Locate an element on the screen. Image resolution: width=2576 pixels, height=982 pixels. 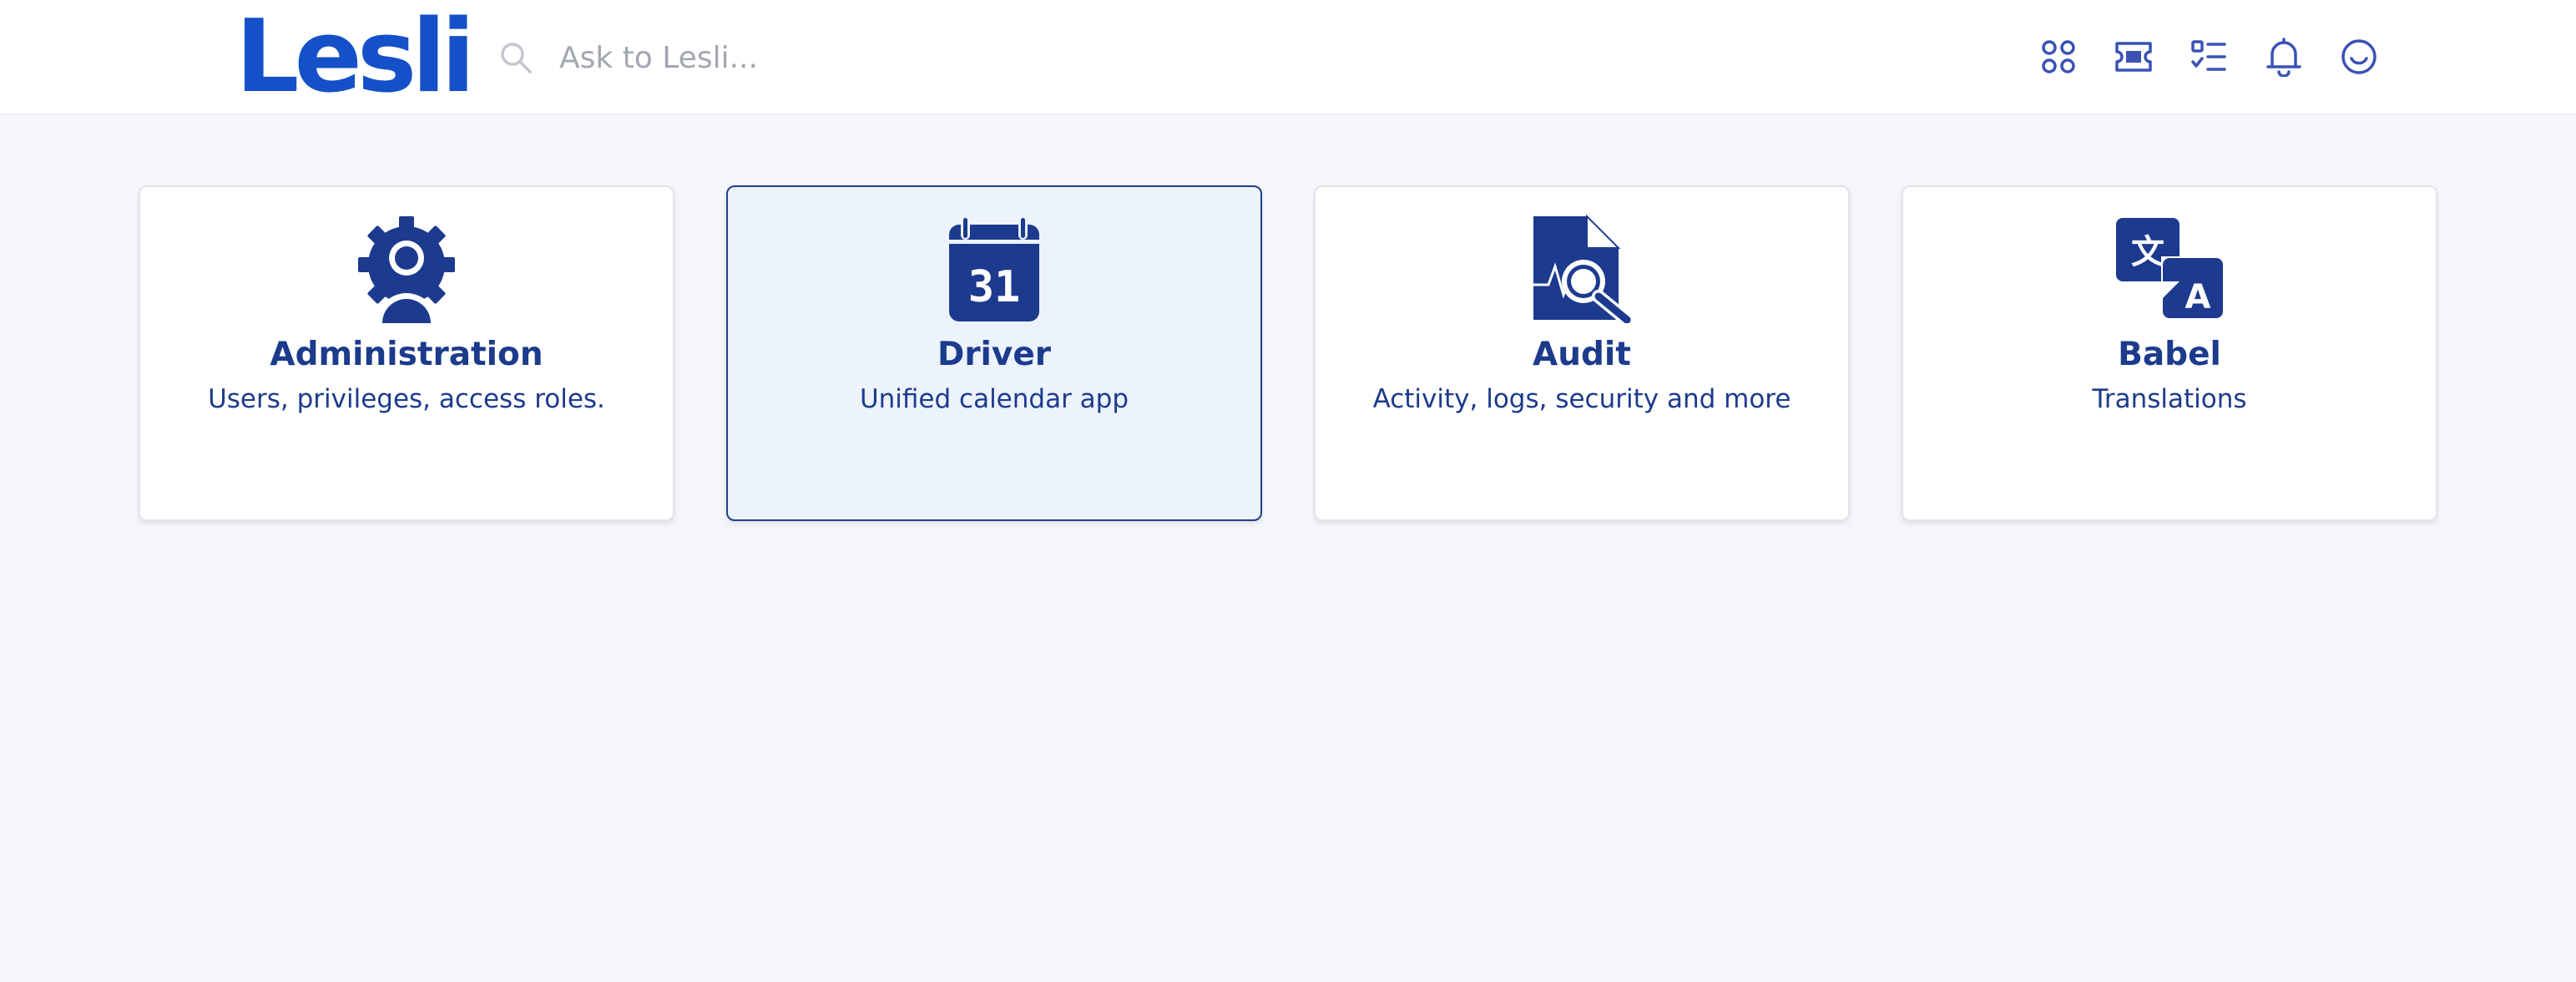
card-audit: Audit Activity, logs, security and more is located at coordinates (1582, 353).